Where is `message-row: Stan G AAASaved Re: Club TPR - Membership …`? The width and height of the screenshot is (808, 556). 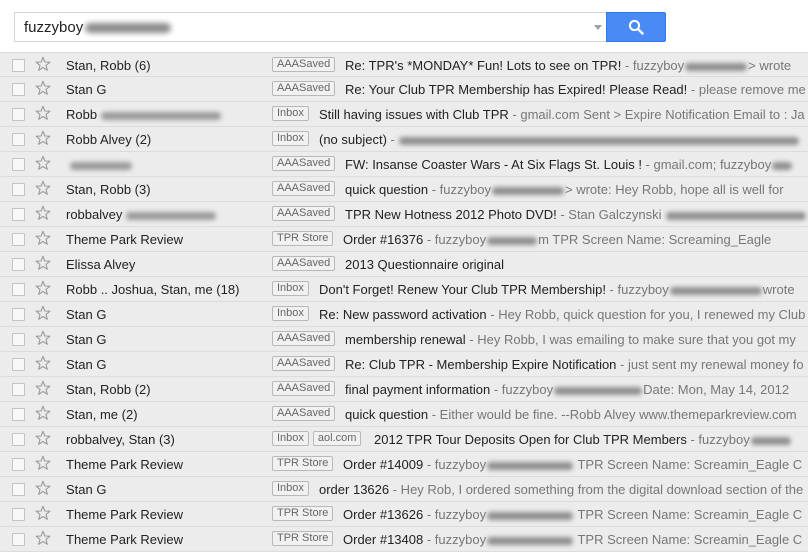 message-row: Stan G AAASaved Re: Club TPR - Membership … is located at coordinates (404, 364).